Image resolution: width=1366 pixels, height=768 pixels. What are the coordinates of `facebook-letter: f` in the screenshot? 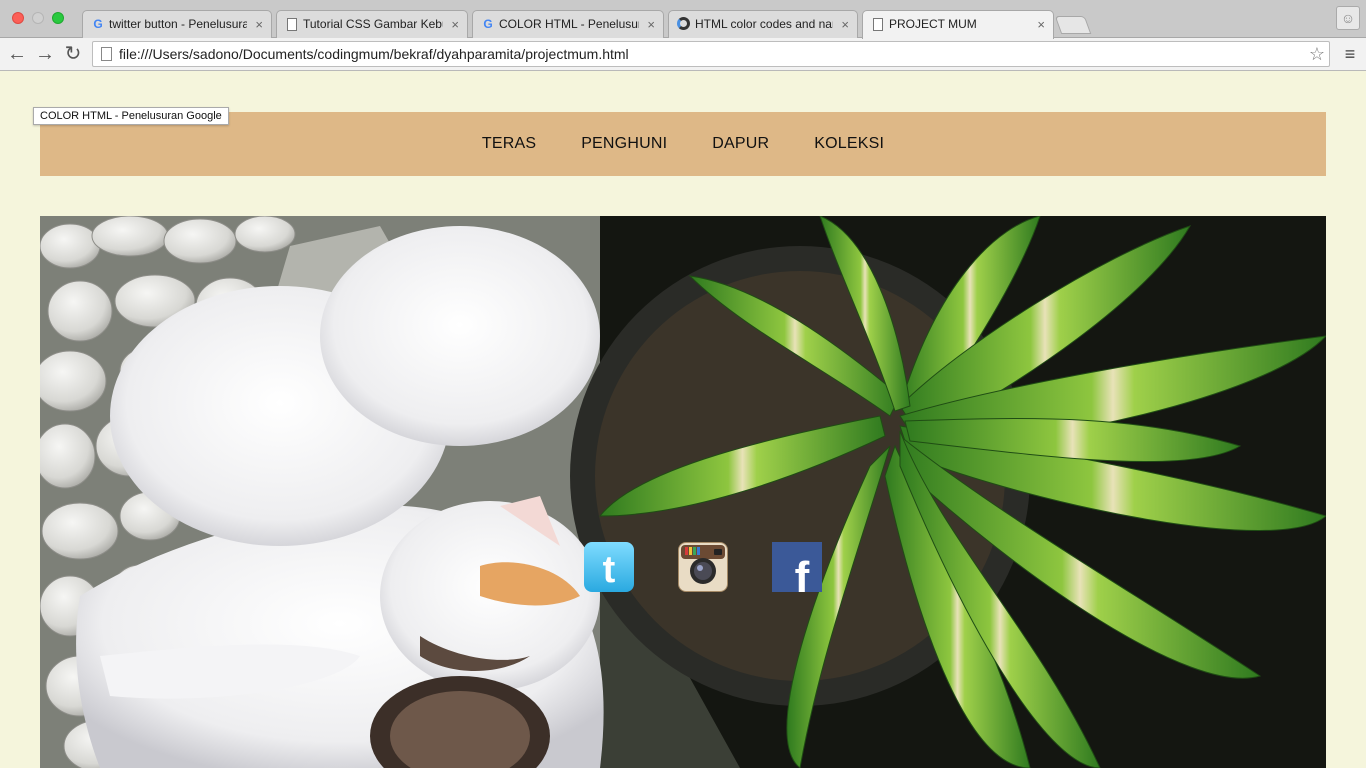 It's located at (802, 572).